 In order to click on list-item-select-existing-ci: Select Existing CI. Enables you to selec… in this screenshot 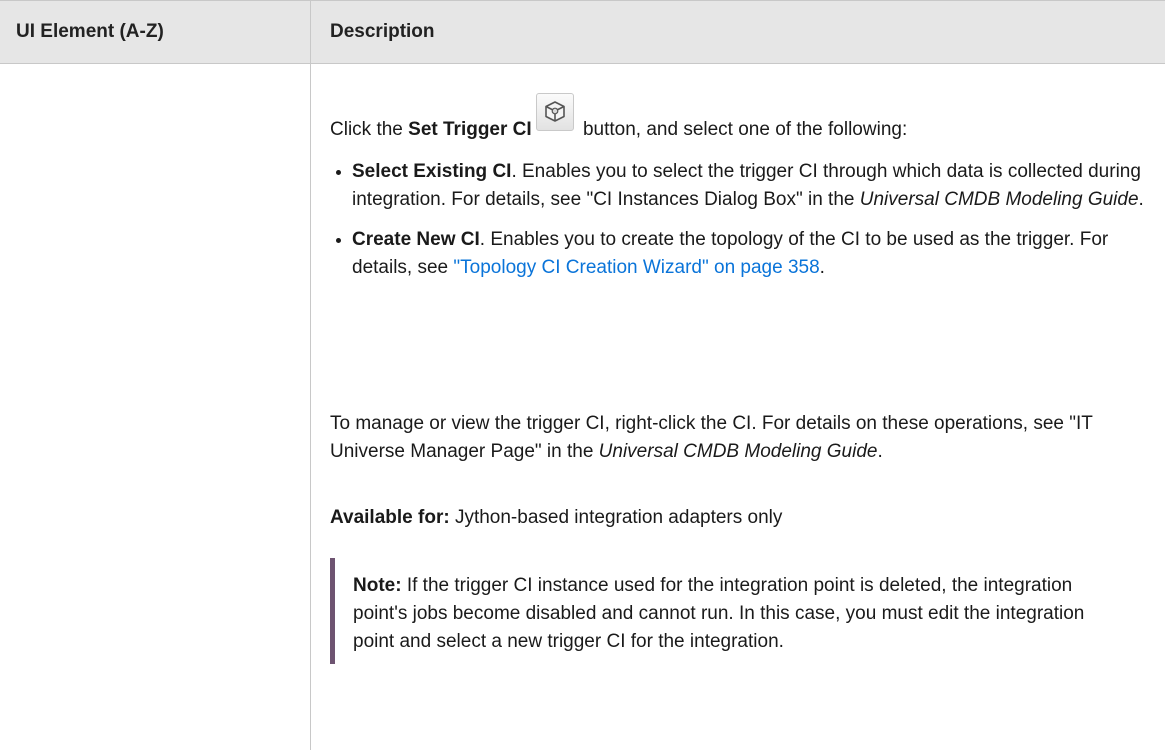, I will do `click(740, 186)`.